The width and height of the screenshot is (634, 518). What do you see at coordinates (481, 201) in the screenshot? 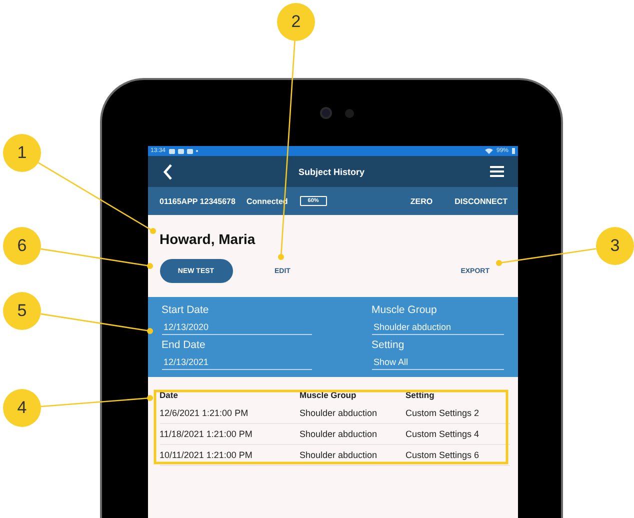
I see `device-action-button: DISCONNECT` at bounding box center [481, 201].